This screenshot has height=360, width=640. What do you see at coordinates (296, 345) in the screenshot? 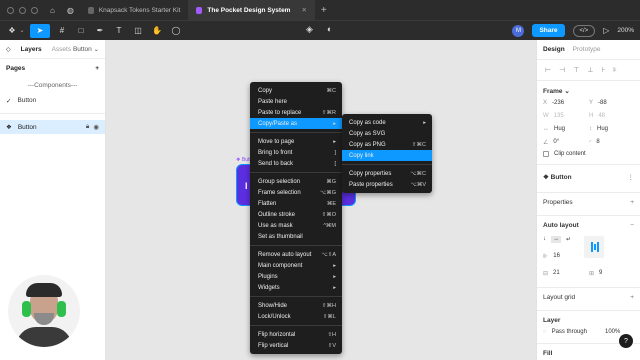
I see `menu-item: Flip vertical ⇧V` at bounding box center [296, 345].